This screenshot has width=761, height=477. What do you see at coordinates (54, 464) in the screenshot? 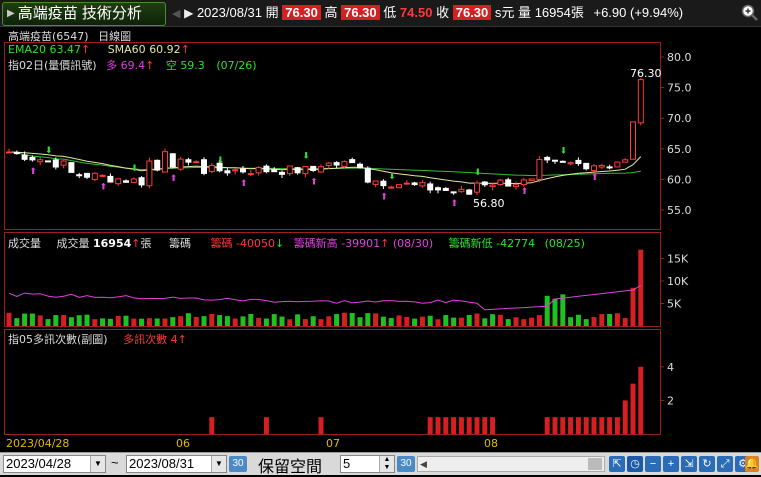
I see `start-date-select: 2023/04/28 ▼` at bounding box center [54, 464].